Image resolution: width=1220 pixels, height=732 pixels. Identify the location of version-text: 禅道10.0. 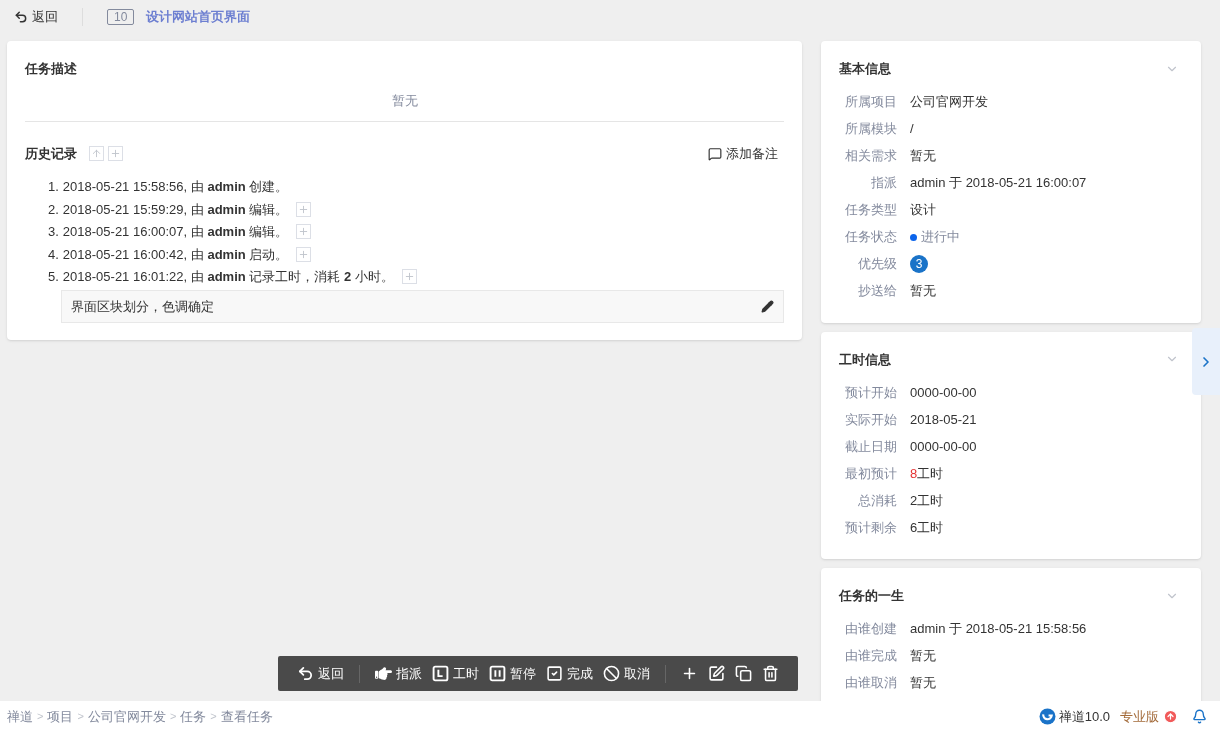
(1084, 716).